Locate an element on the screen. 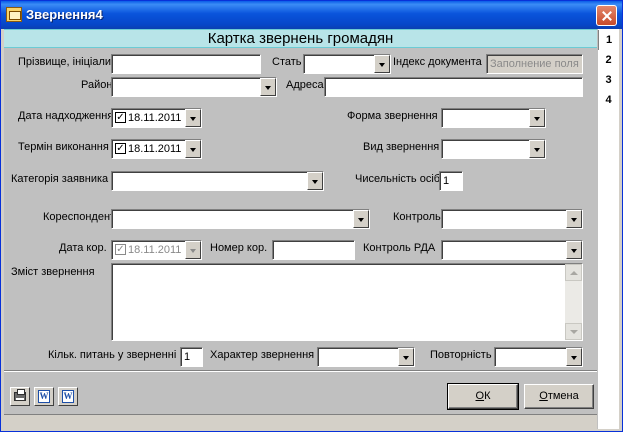  content-label: Зміст звернення is located at coordinates (53, 272).